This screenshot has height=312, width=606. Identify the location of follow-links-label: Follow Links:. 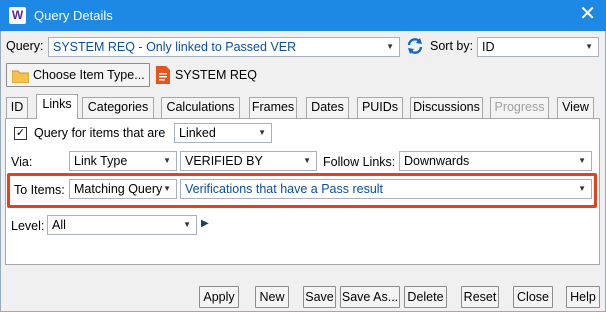
(359, 162).